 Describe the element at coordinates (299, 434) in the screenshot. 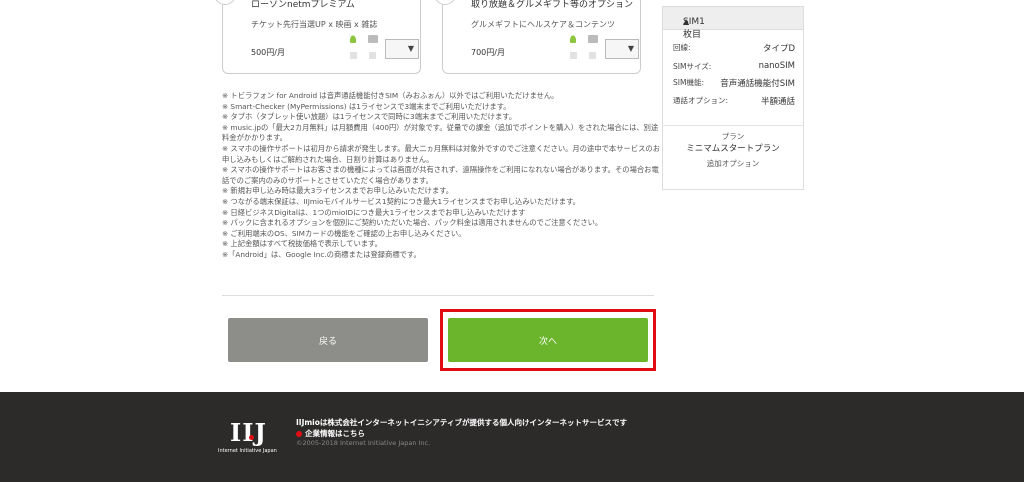

I see `bullet-icon` at that location.